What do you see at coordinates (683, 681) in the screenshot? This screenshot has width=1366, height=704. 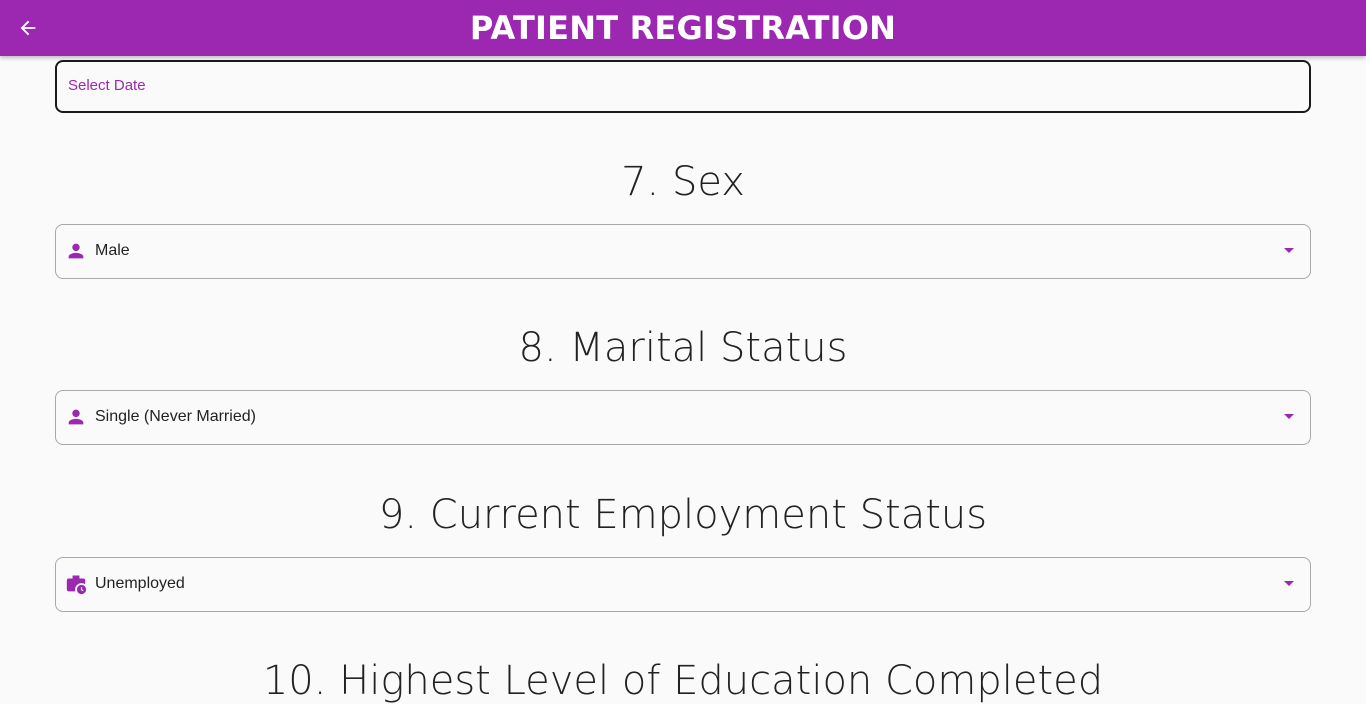 I see `education-section-title: 10. Highest Level of Education Completed` at bounding box center [683, 681].